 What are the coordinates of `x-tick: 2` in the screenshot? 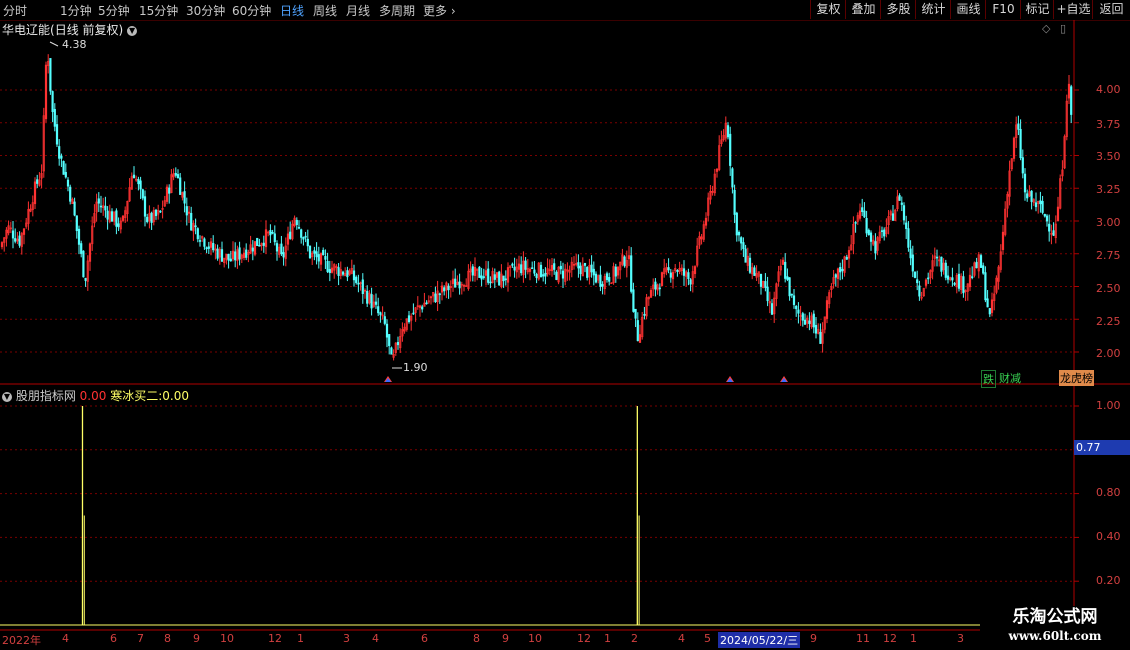 It's located at (634, 638).